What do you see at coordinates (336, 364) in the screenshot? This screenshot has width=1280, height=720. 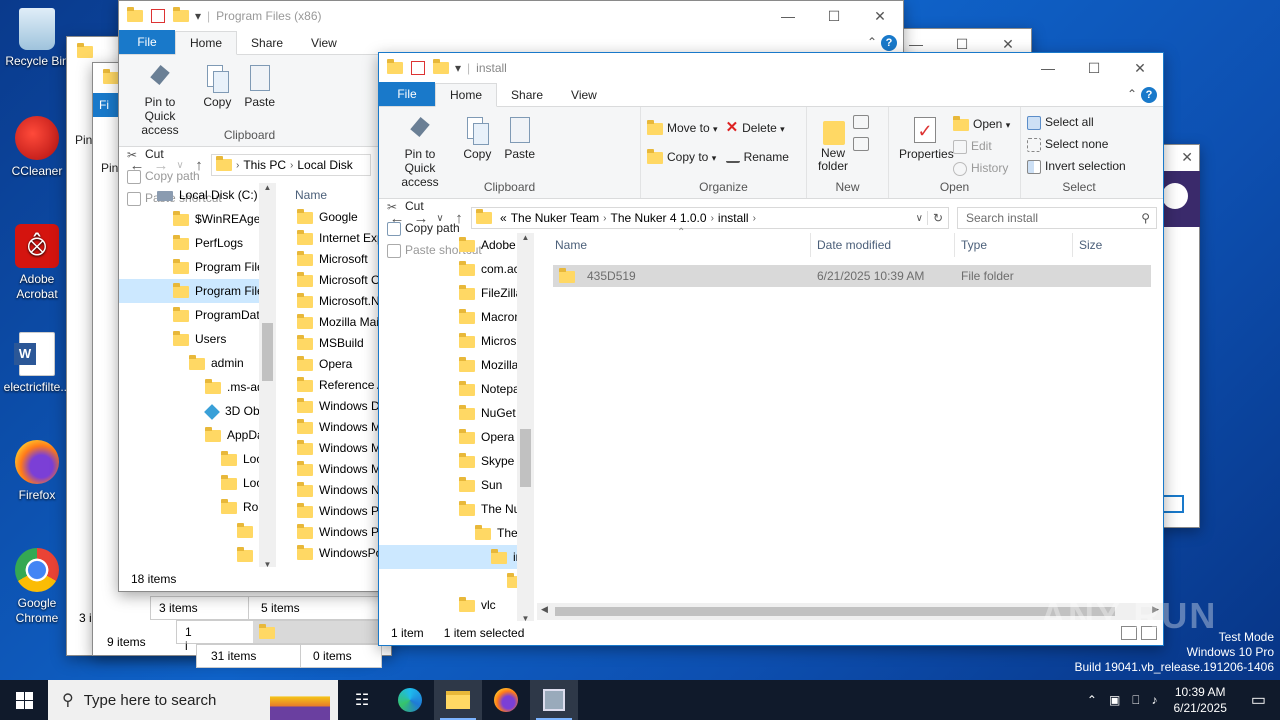 I see `file-list-item: Opera` at bounding box center [336, 364].